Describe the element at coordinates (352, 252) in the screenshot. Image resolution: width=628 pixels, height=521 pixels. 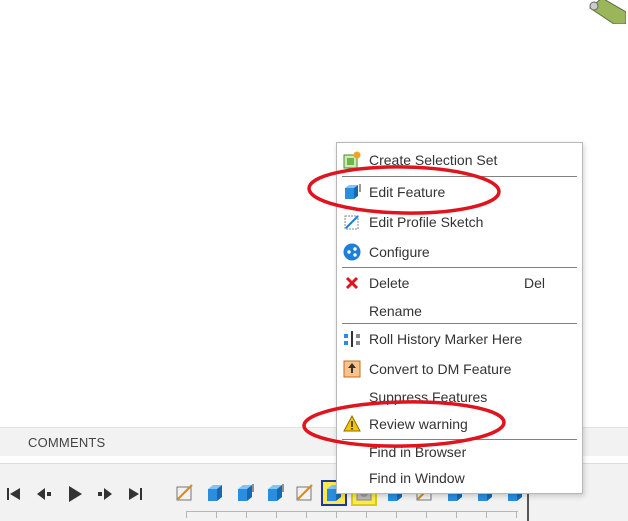
I see `configure-icon` at that location.